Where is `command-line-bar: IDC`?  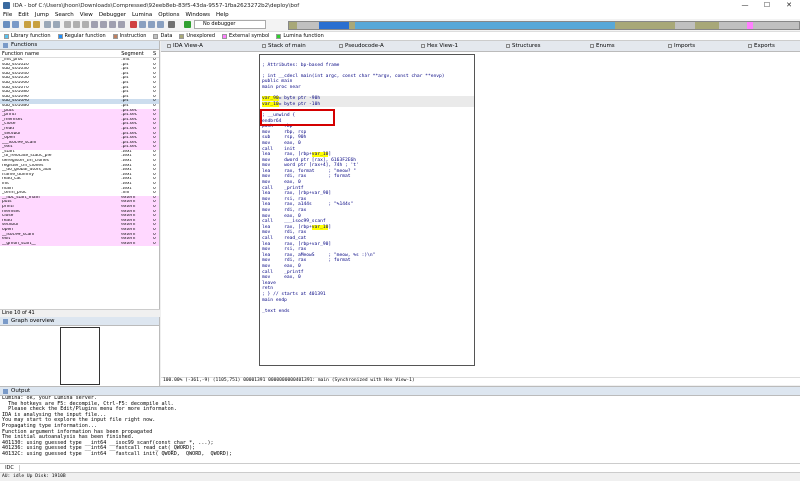 command-line-bar: IDC is located at coordinates (400, 467).